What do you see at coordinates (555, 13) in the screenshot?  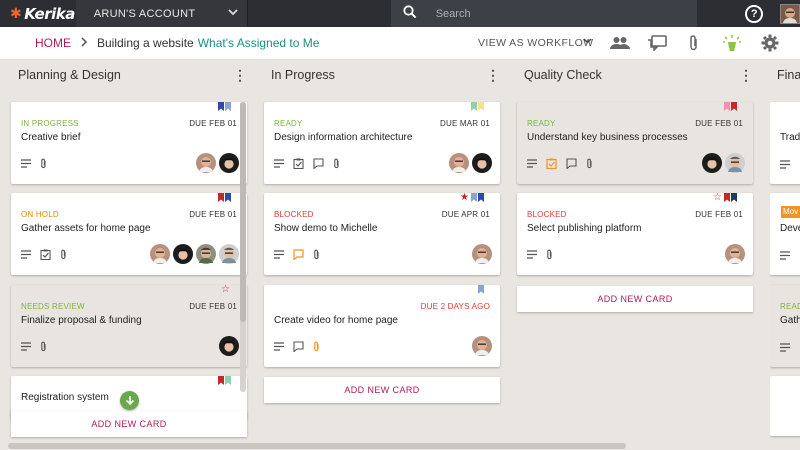 I see `search-input` at bounding box center [555, 13].